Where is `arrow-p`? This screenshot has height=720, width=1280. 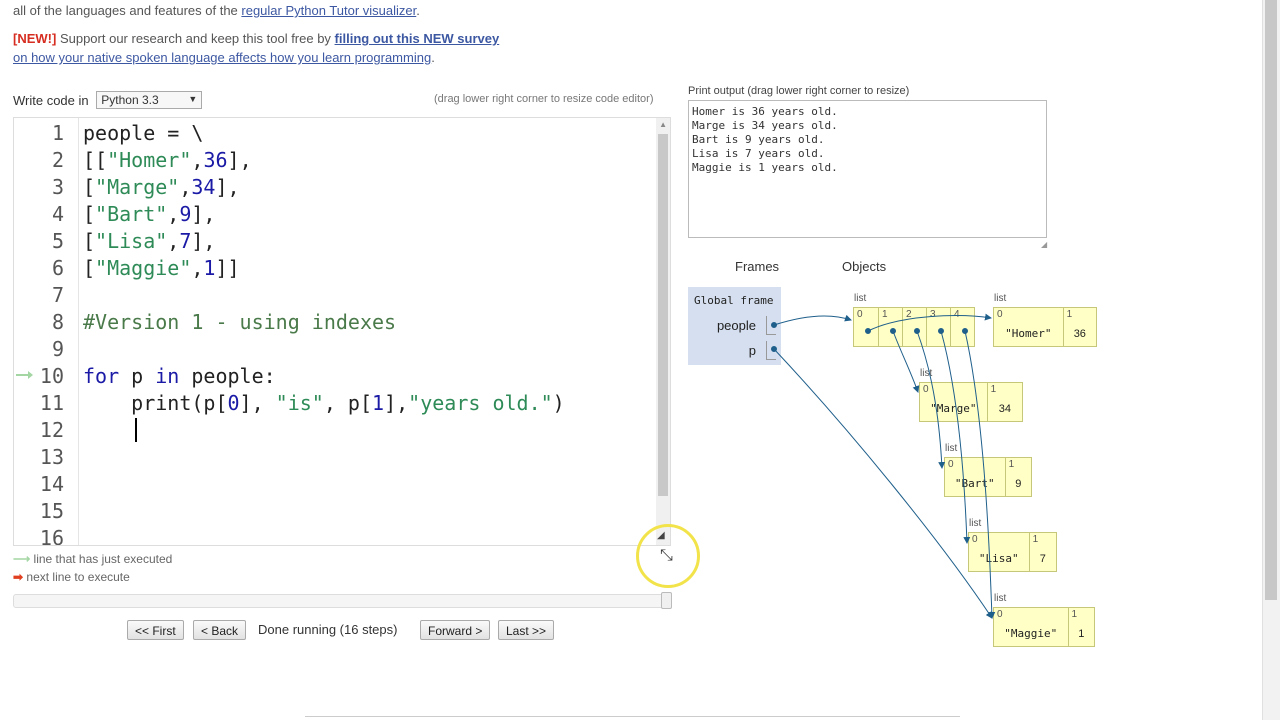 arrow-p is located at coordinates (883, 483).